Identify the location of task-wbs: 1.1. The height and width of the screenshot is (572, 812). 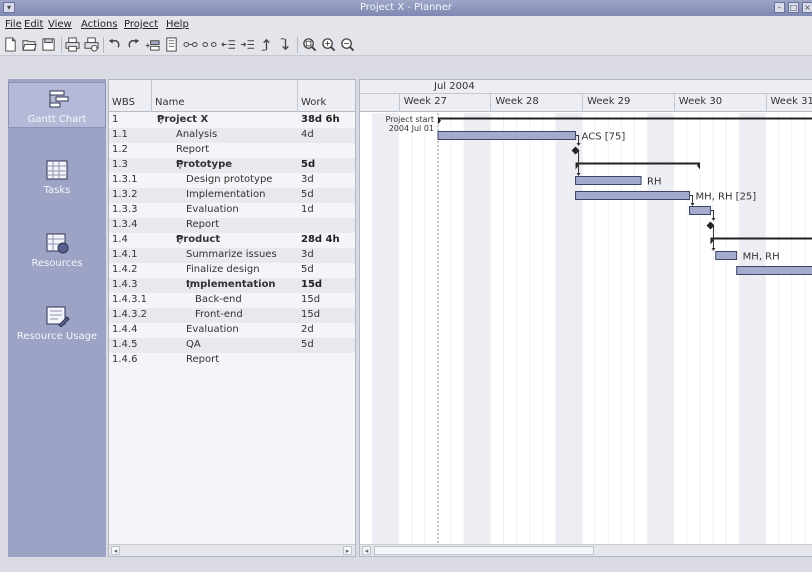
(120, 134).